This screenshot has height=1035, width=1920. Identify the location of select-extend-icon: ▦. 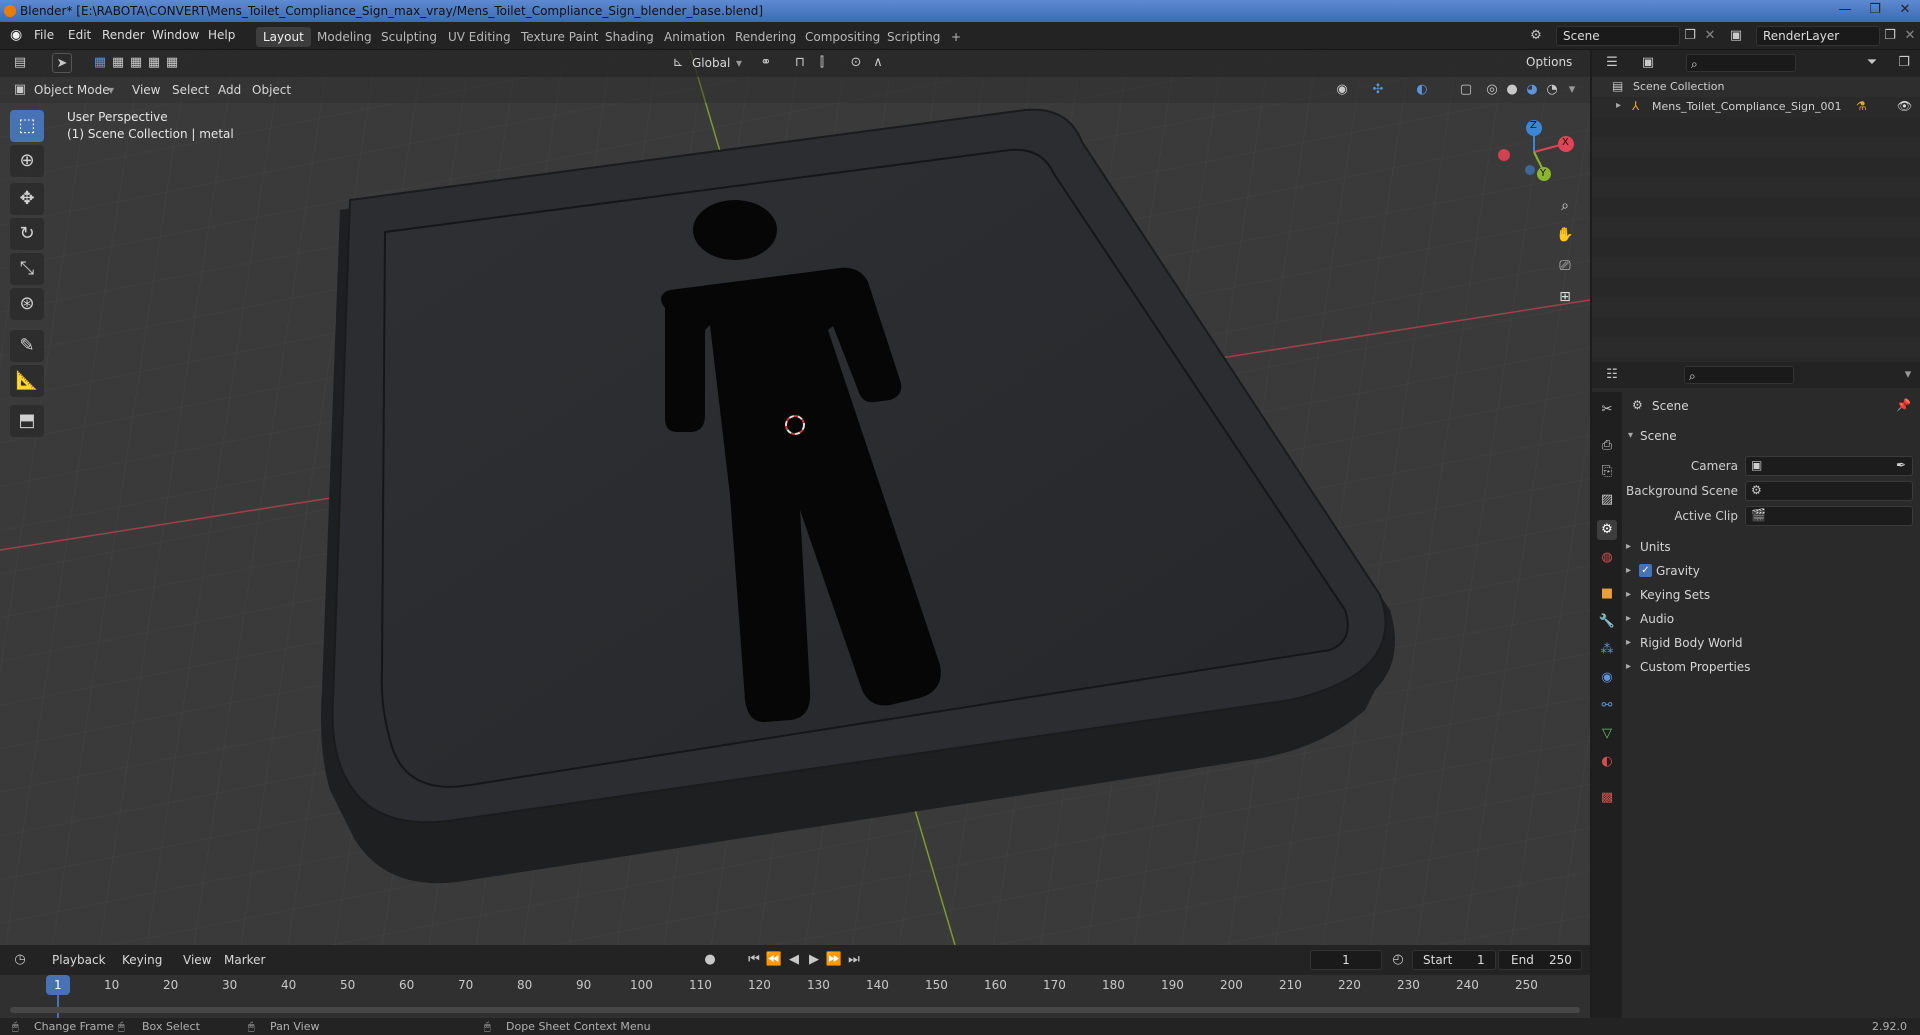
(118, 63).